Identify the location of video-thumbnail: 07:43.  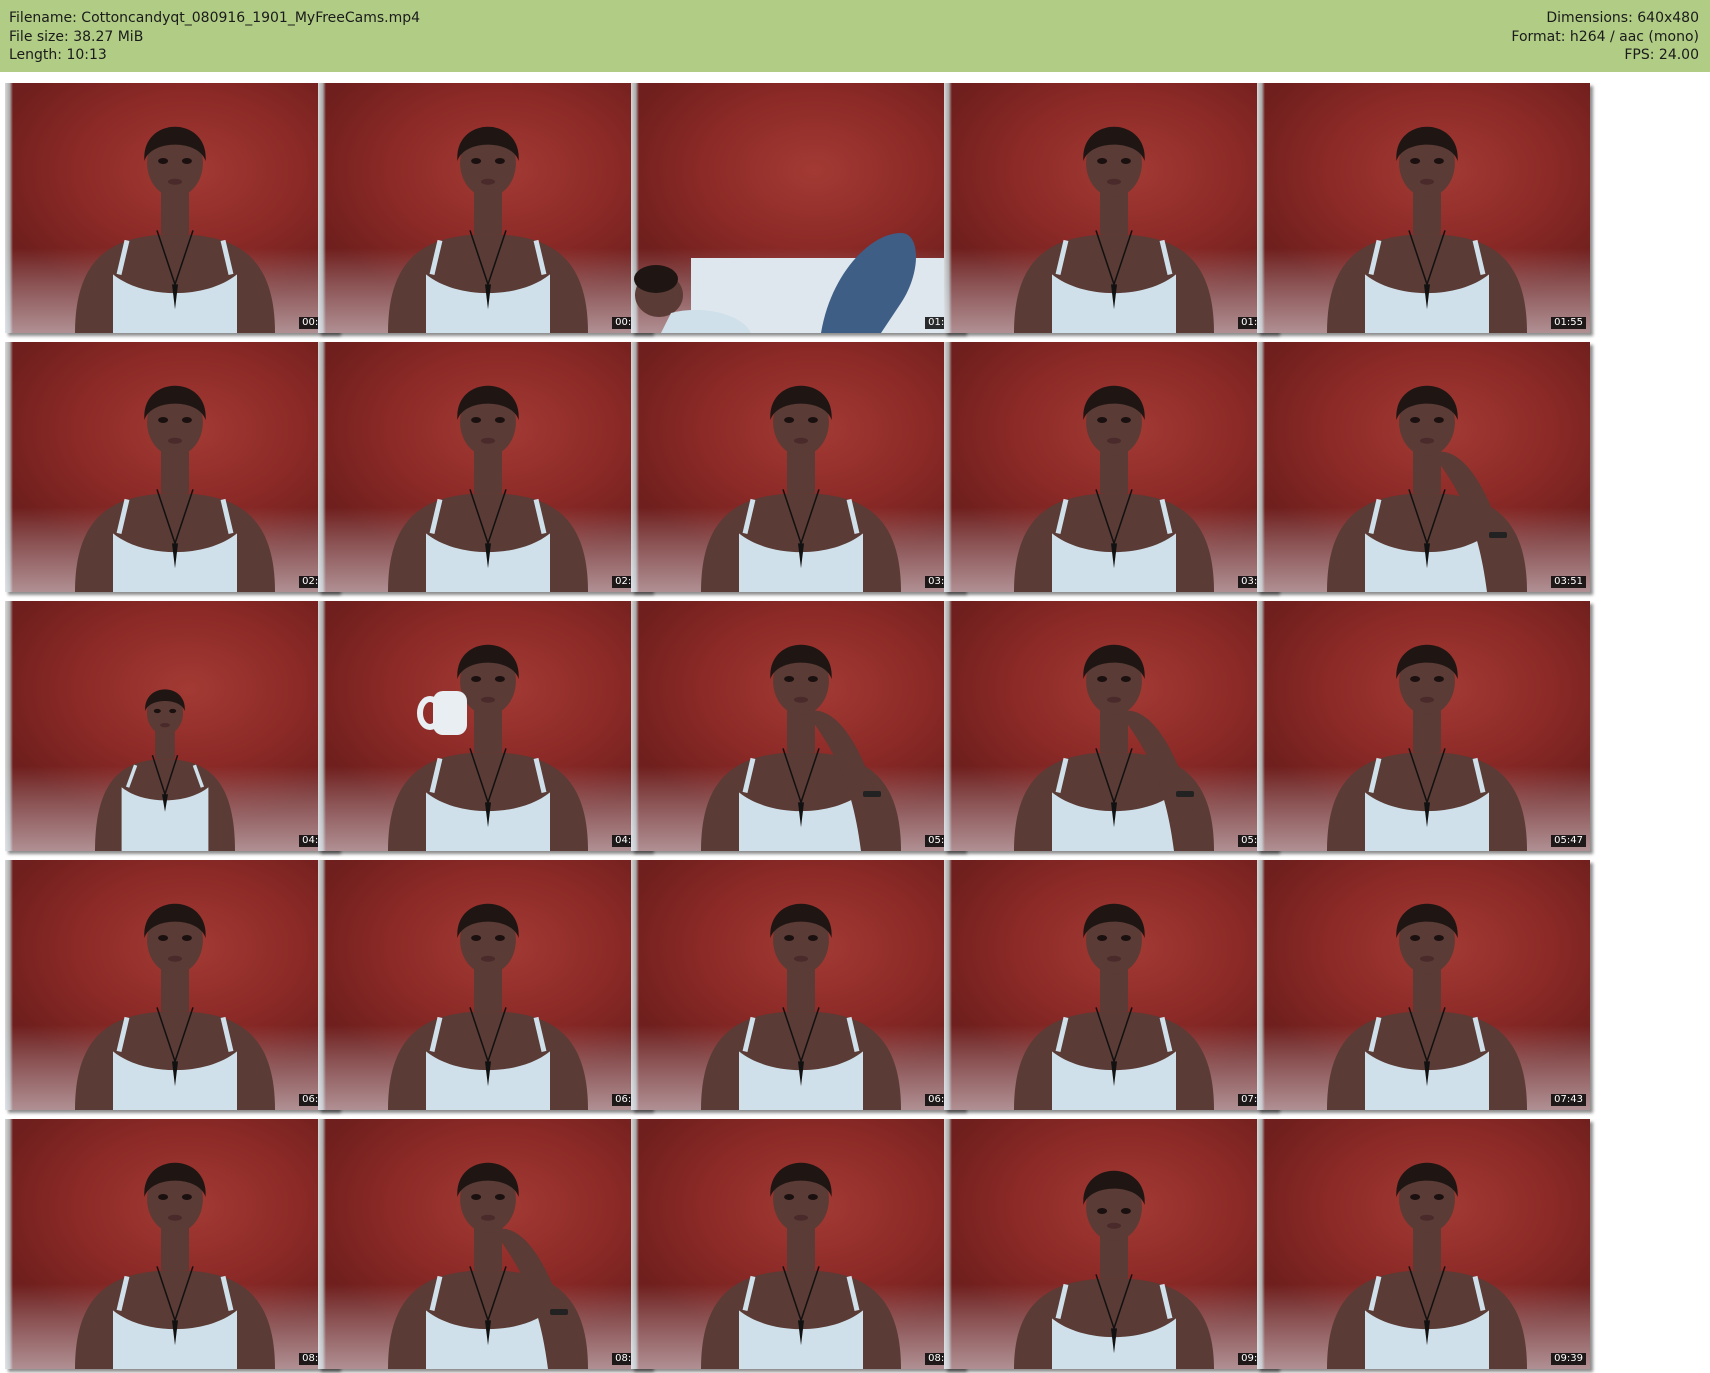
(1423, 985).